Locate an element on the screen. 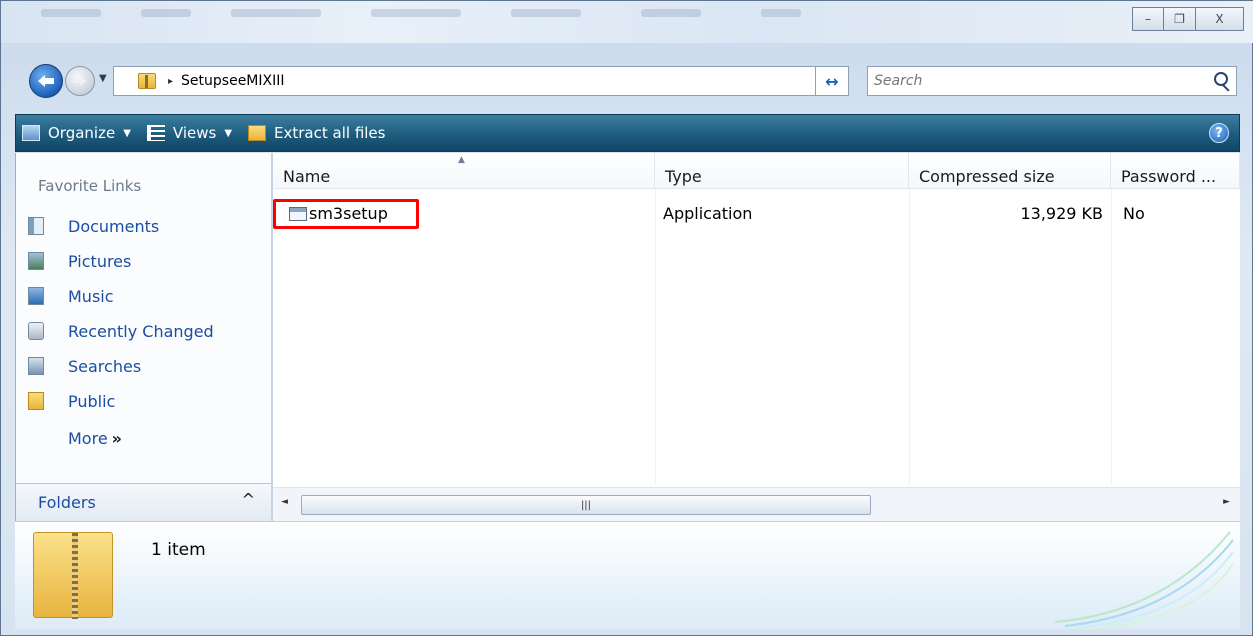  organize-icon is located at coordinates (31, 133).